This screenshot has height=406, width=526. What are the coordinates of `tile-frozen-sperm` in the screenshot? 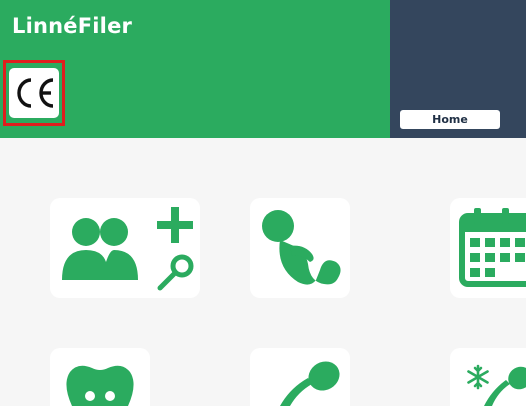 It's located at (488, 377).